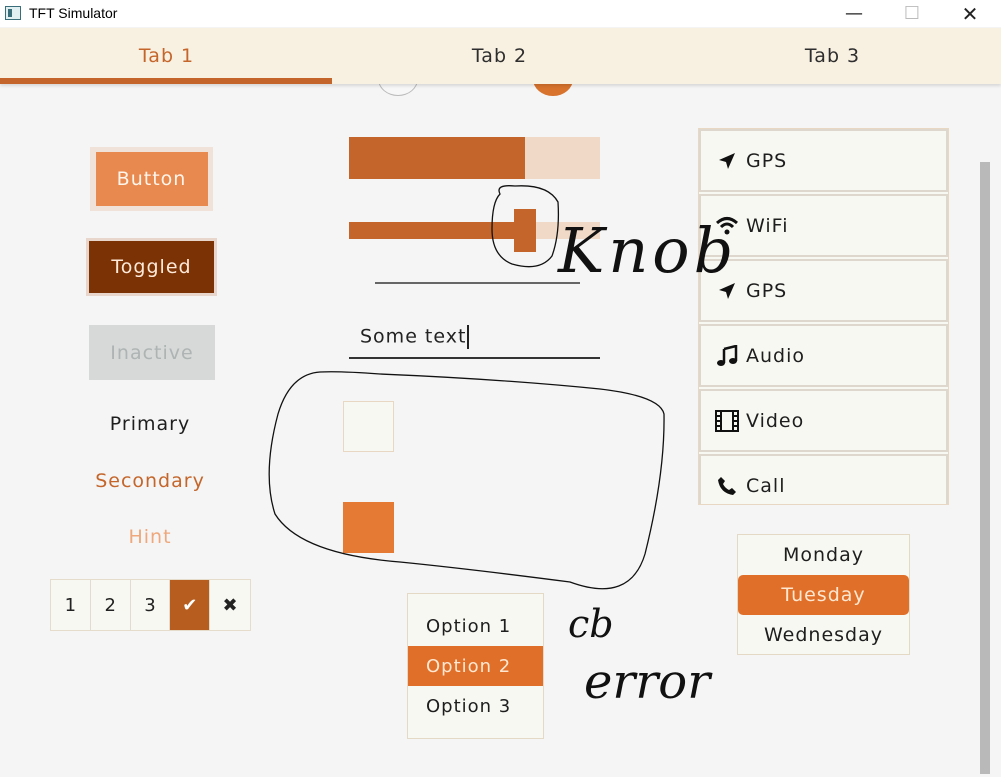  What do you see at coordinates (111, 605) in the screenshot?
I see `button-matrix-2: 2` at bounding box center [111, 605].